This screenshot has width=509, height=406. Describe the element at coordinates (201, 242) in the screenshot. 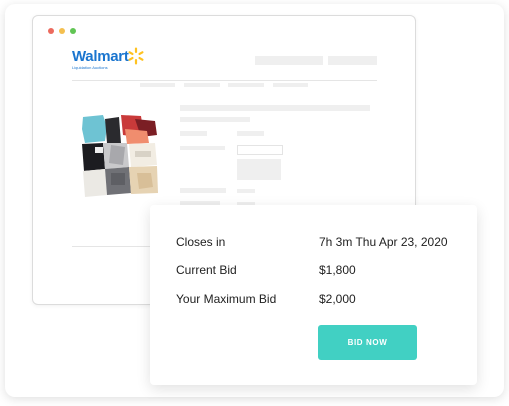

I see `closes-in-label: Closes in` at that location.